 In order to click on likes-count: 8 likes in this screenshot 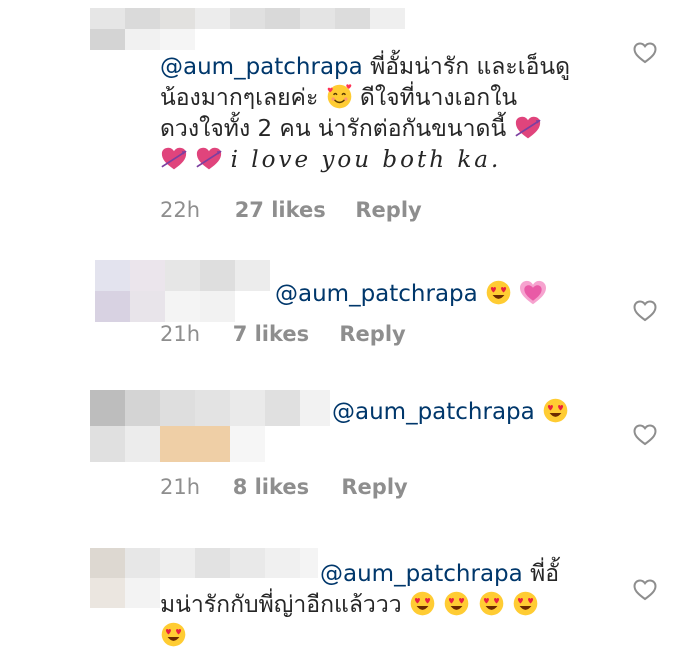, I will do `click(284, 487)`.